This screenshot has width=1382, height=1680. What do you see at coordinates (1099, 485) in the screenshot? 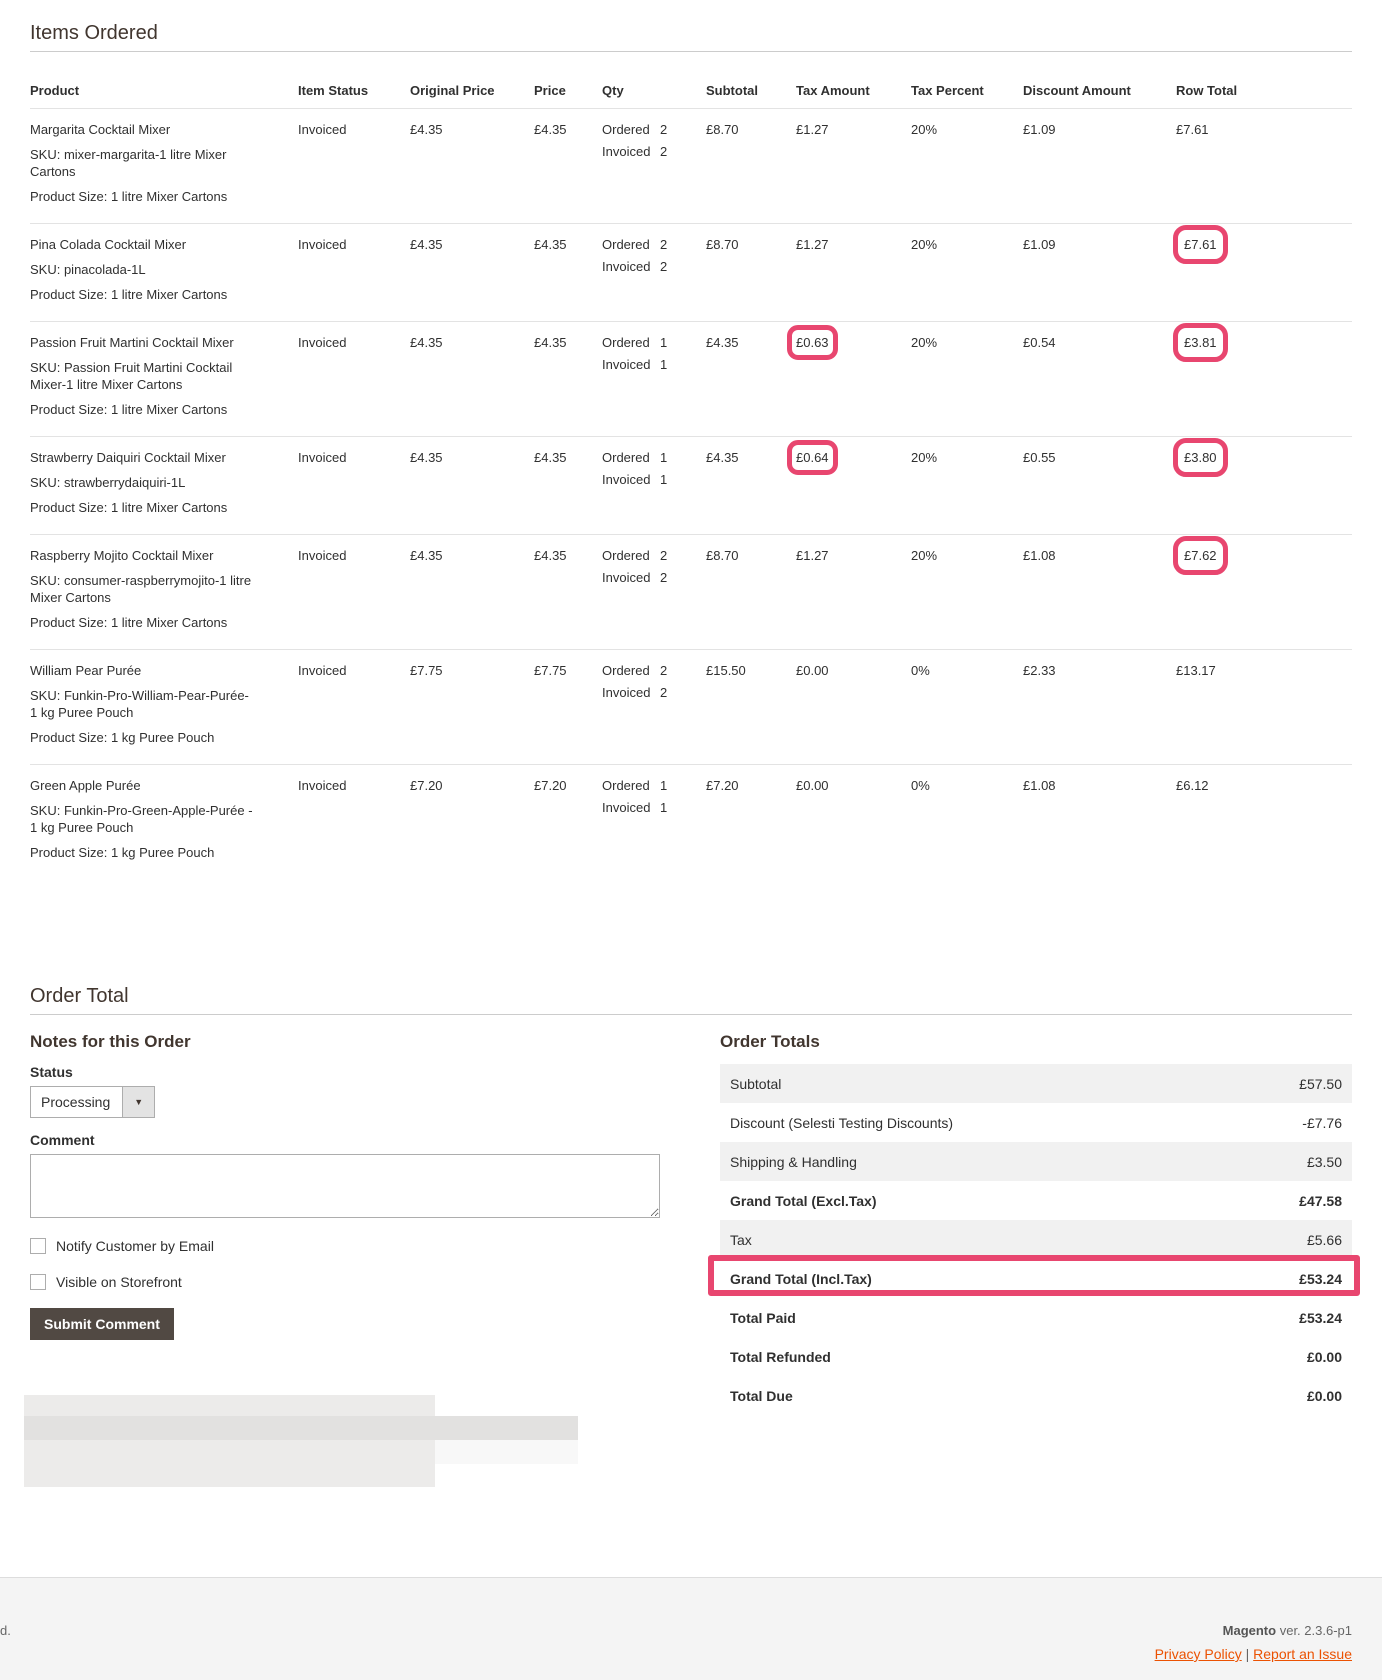
I see `discount-amount: £0.55` at bounding box center [1099, 485].